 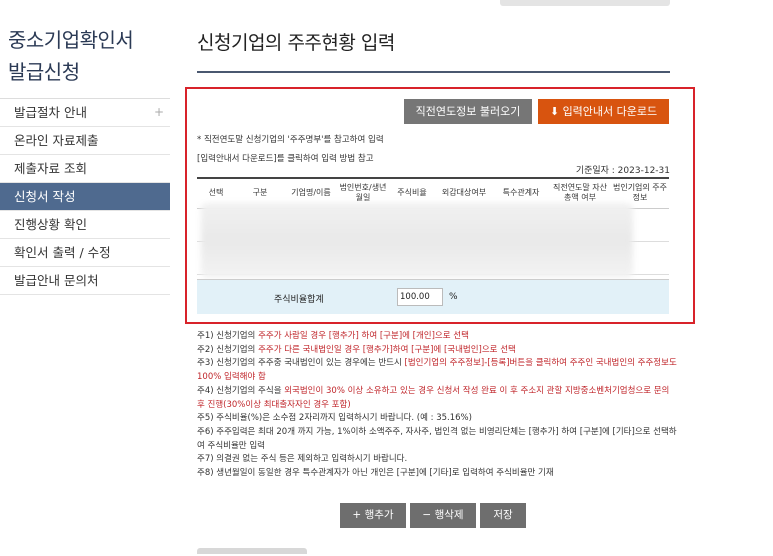 What do you see at coordinates (443, 515) in the screenshot?
I see `delete-row-button: − 행삭제` at bounding box center [443, 515].